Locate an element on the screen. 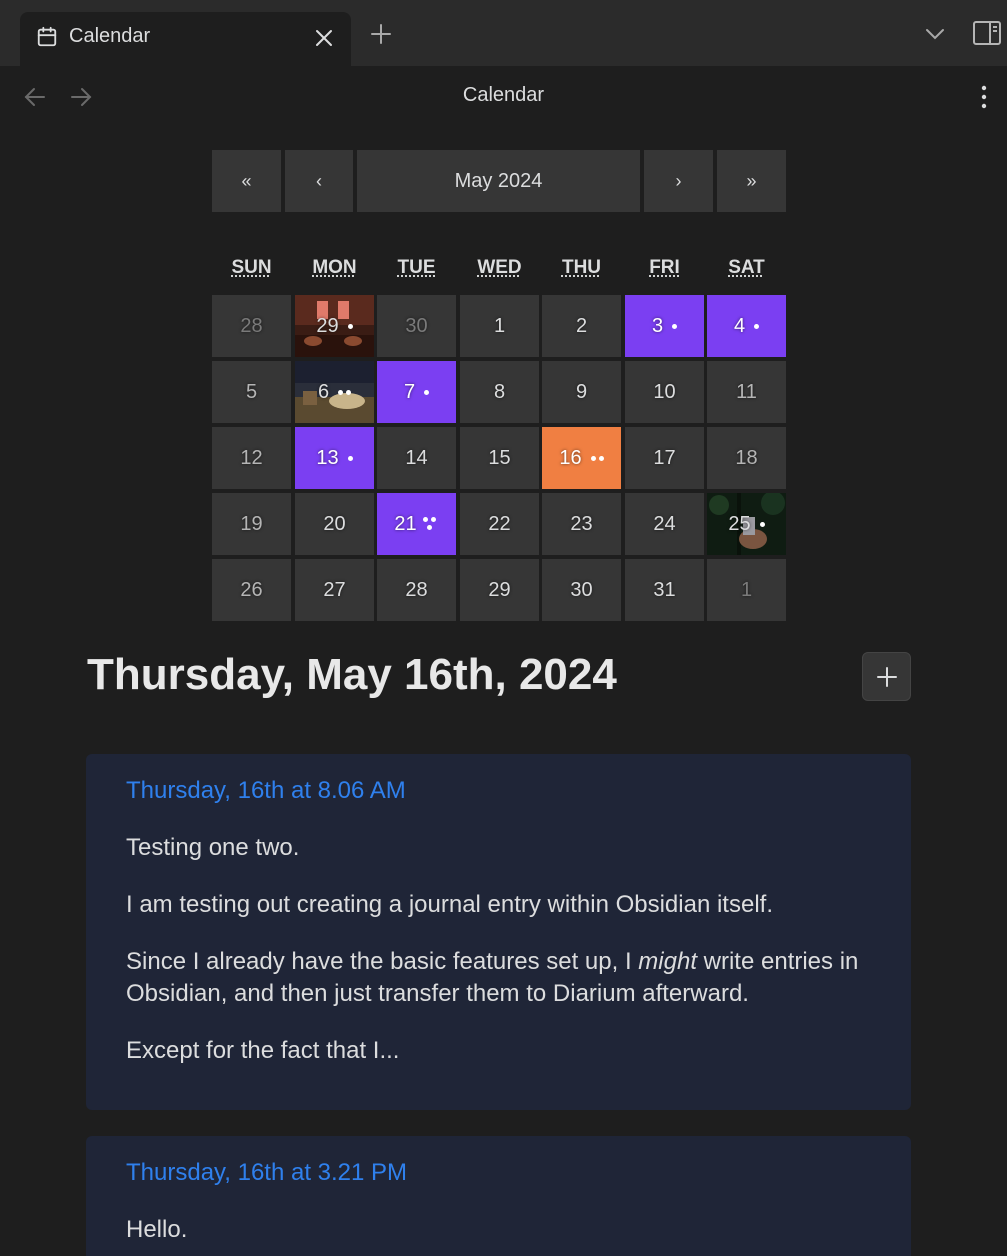 This screenshot has height=1256, width=1007. day-number: 6 is located at coordinates (323, 392).